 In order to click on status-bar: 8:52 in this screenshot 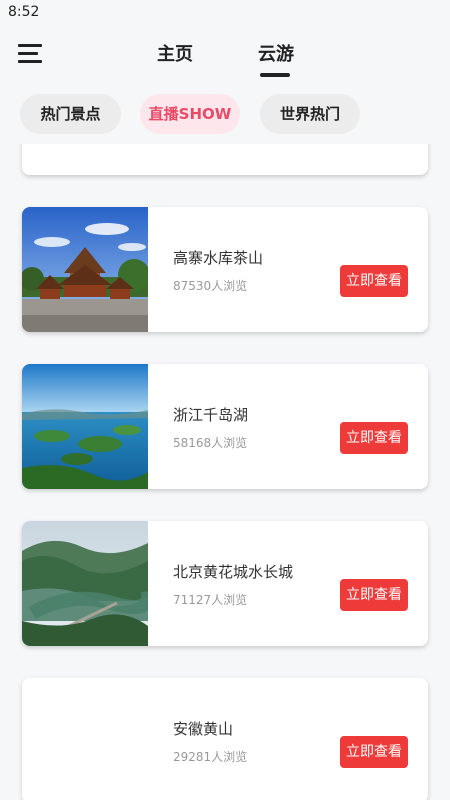, I will do `click(225, 13)`.